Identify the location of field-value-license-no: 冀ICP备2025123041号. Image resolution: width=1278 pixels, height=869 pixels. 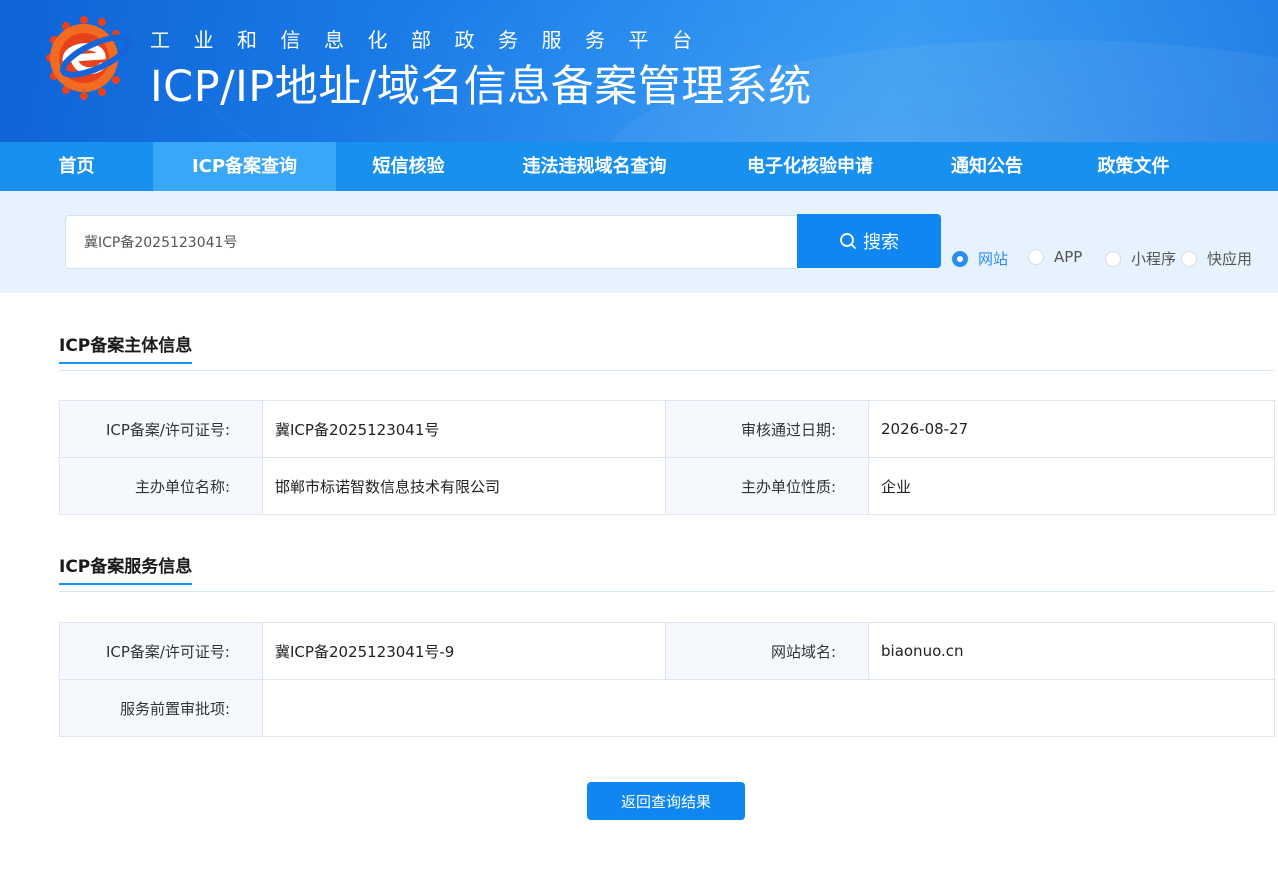
(464, 429).